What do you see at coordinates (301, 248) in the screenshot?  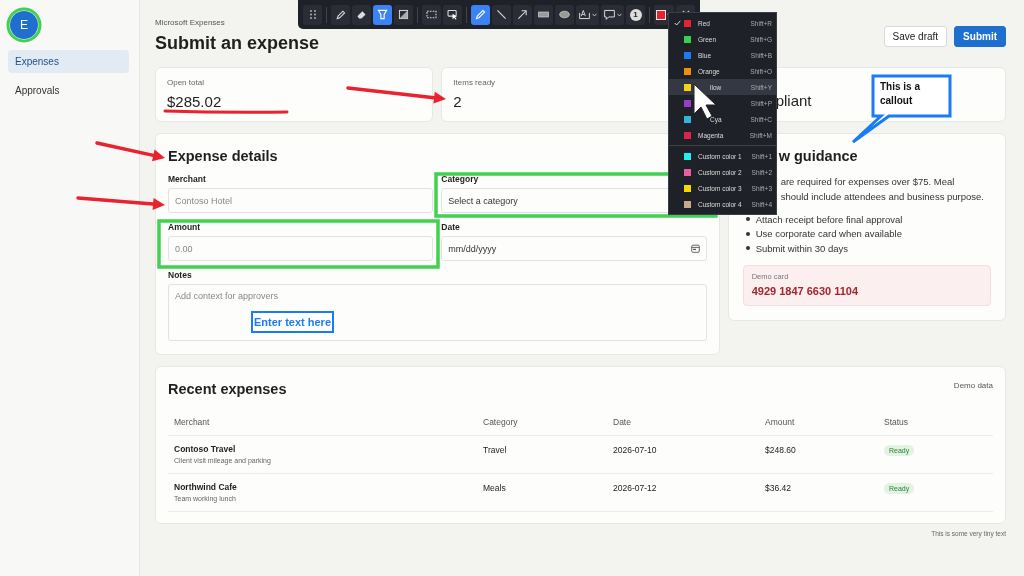 I see `input-field: 0.00` at bounding box center [301, 248].